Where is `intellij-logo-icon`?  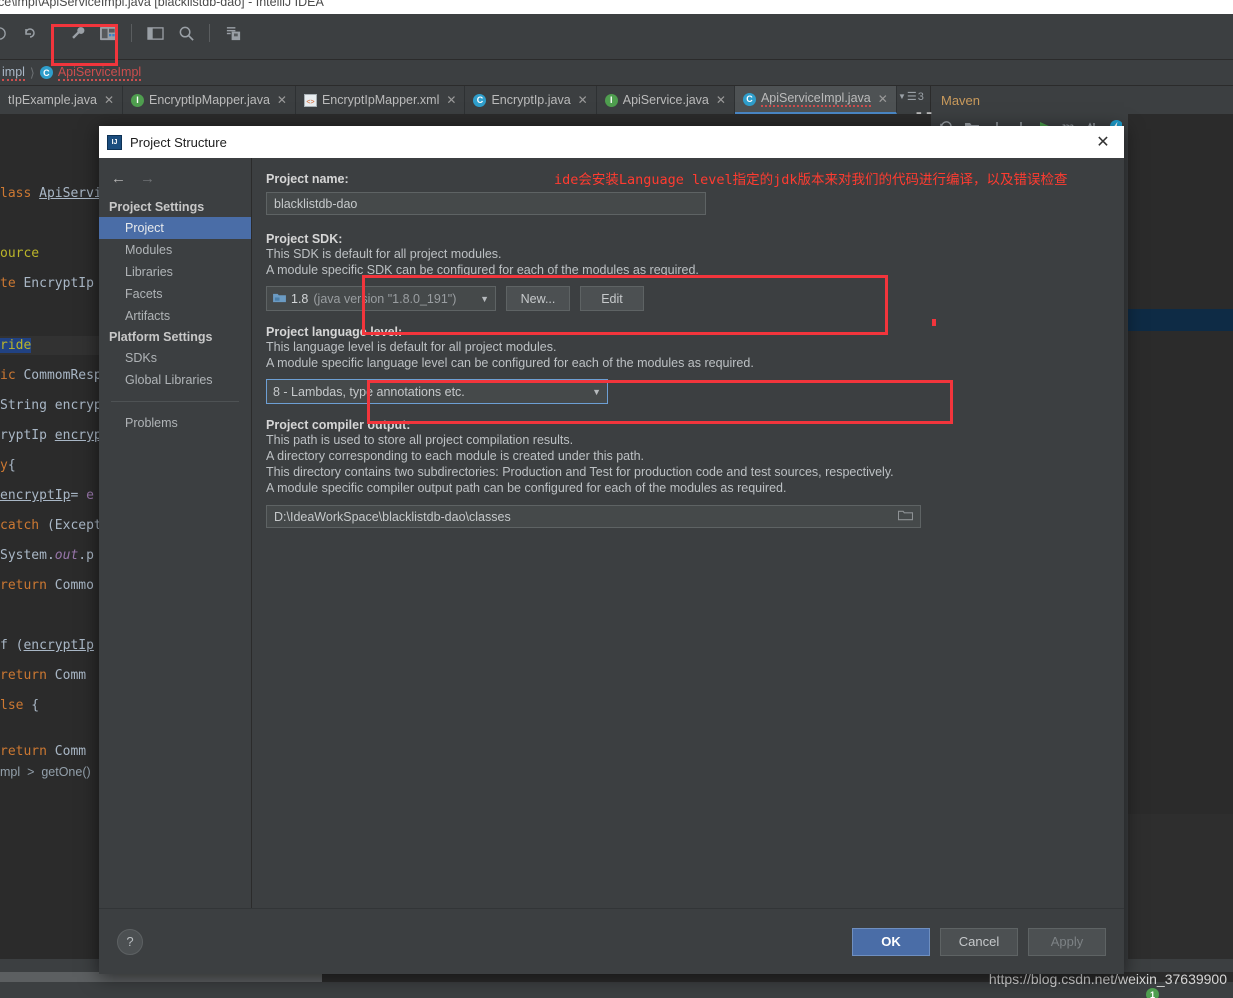 intellij-logo-icon is located at coordinates (114, 142).